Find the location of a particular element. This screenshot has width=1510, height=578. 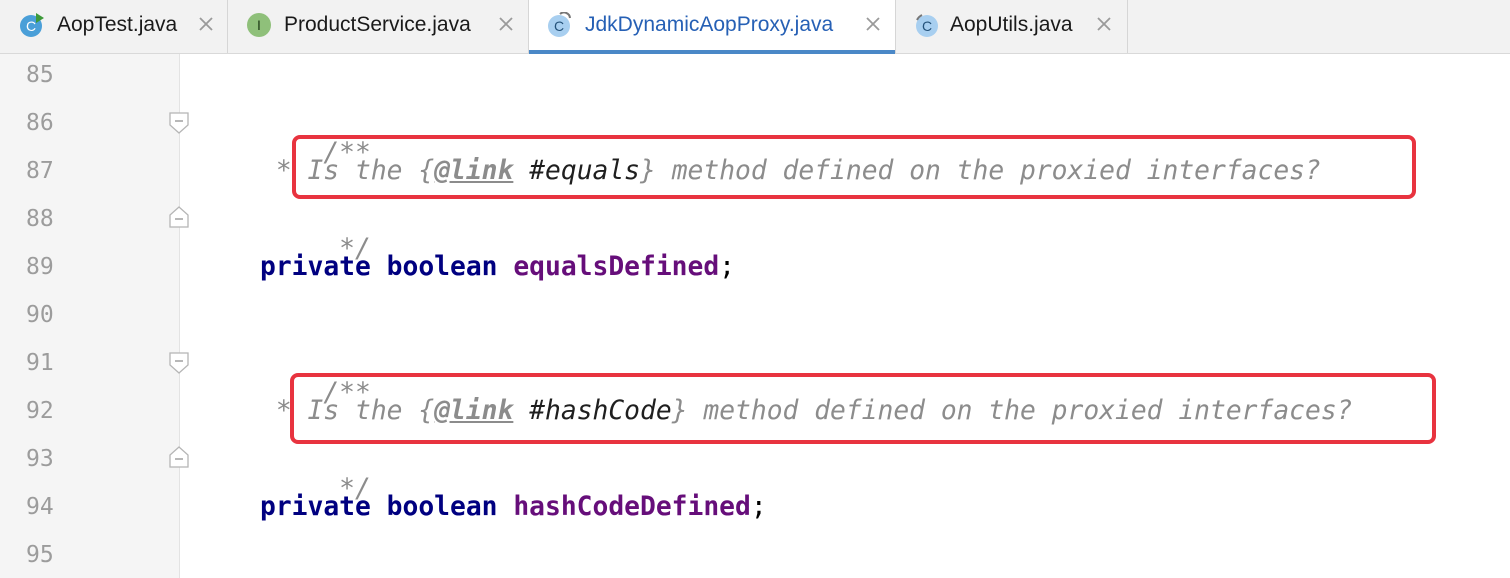

line-number: 89 is located at coordinates (40, 267).